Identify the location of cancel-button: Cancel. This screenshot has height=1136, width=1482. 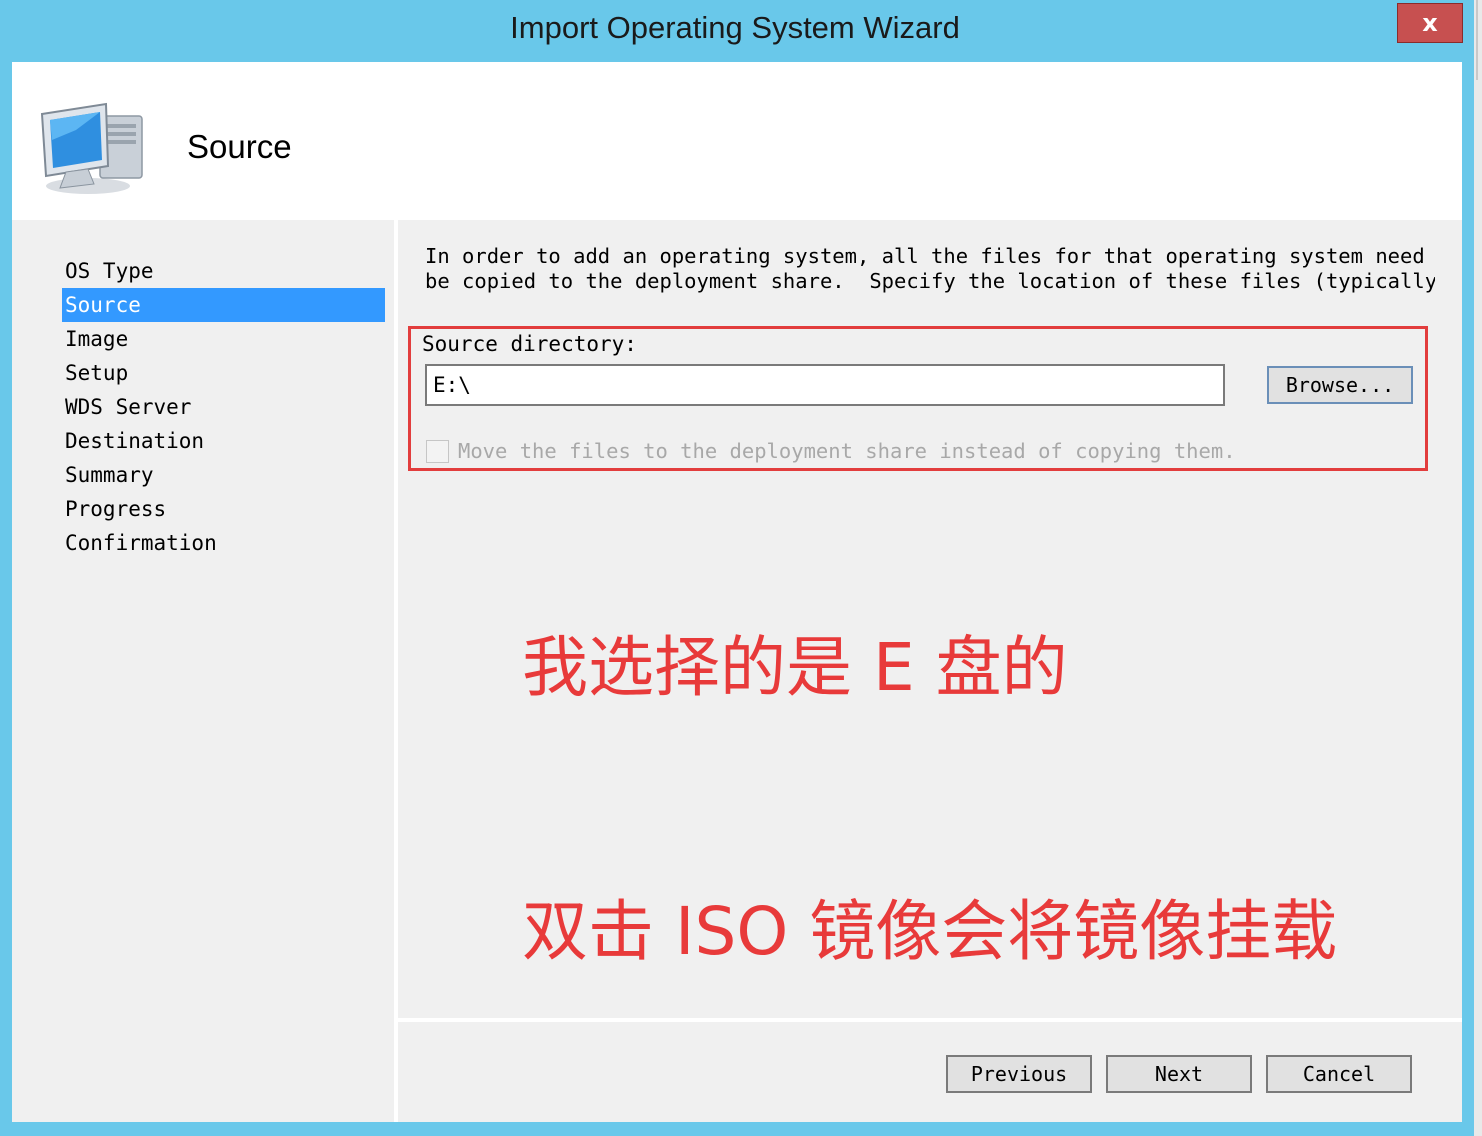
(1339, 1074).